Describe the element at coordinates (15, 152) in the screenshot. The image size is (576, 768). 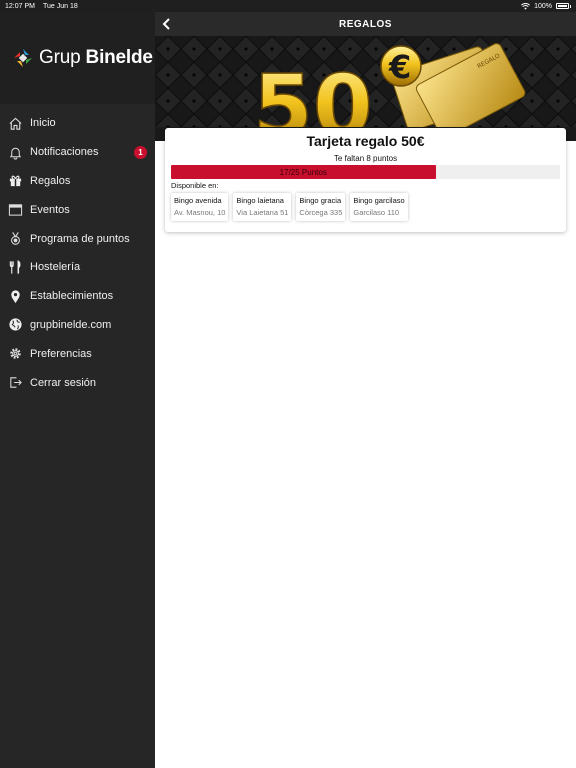
I see `bell-icon` at that location.